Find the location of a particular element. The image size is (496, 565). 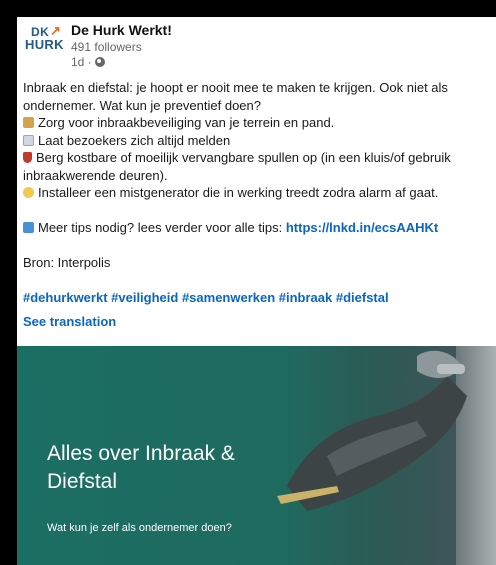

company-logo: DK ↗ HURK is located at coordinates (43, 42).